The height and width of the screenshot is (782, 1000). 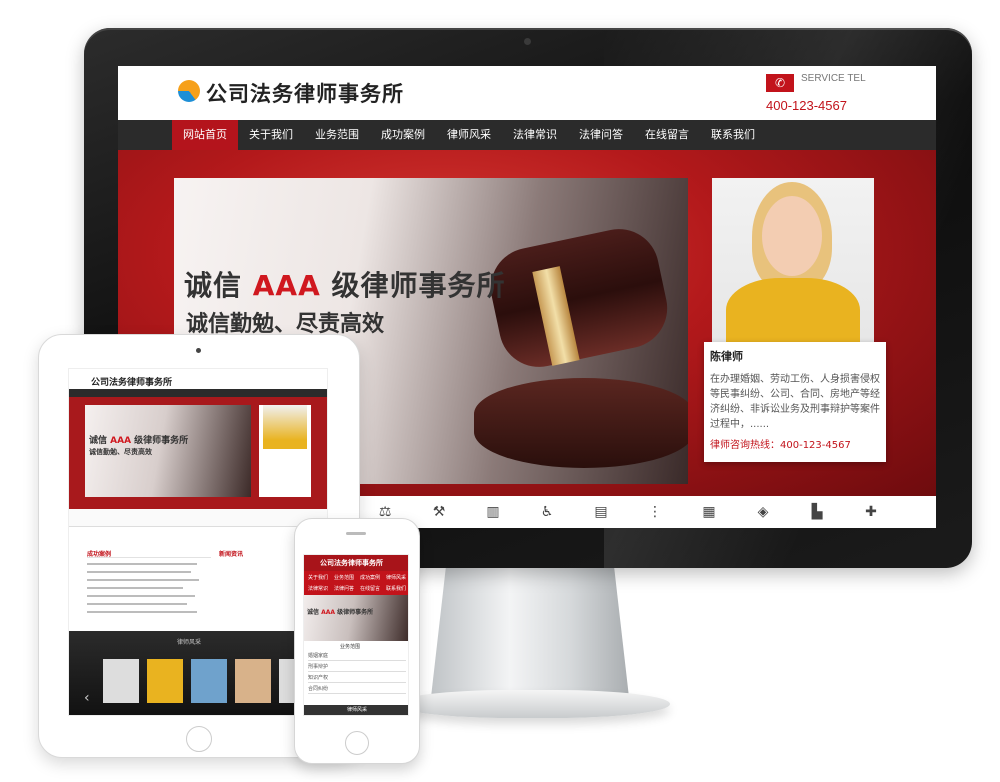 What do you see at coordinates (344, 577) in the screenshot?
I see `menu-item: 业务范围` at bounding box center [344, 577].